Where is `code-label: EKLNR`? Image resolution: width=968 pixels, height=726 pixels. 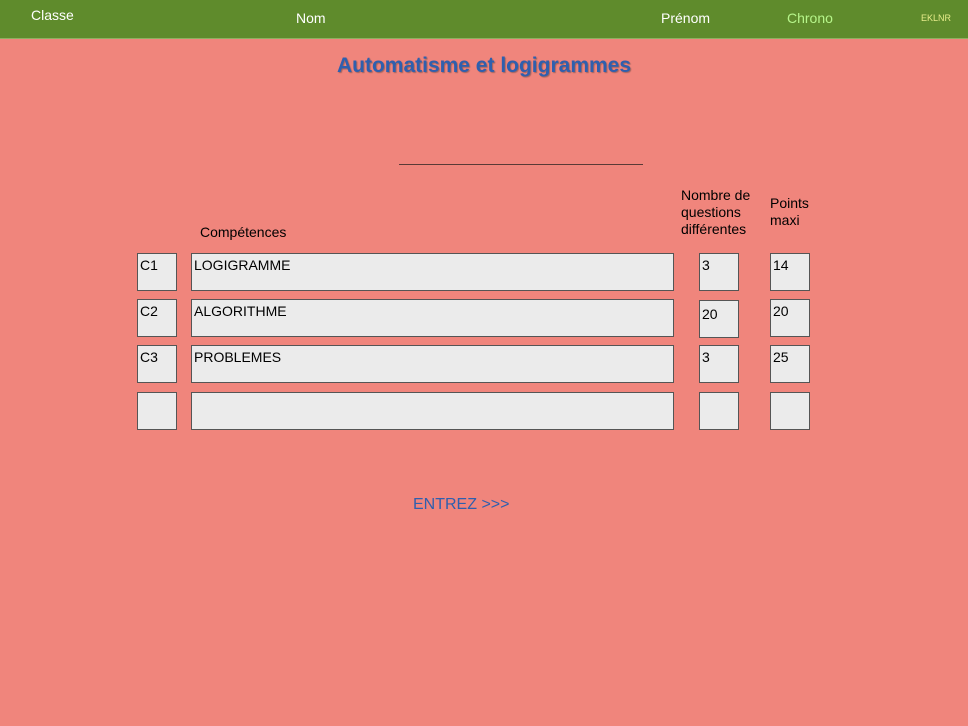 code-label: EKLNR is located at coordinates (936, 18).